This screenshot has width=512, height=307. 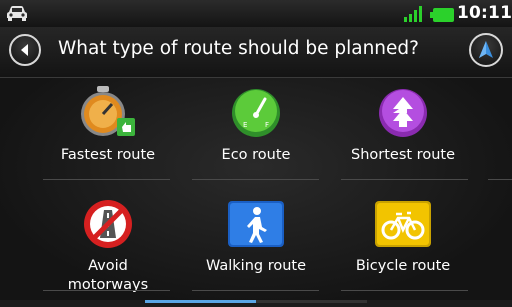 What do you see at coordinates (256, 155) in the screenshot?
I see `option-label: Eco route` at bounding box center [256, 155].